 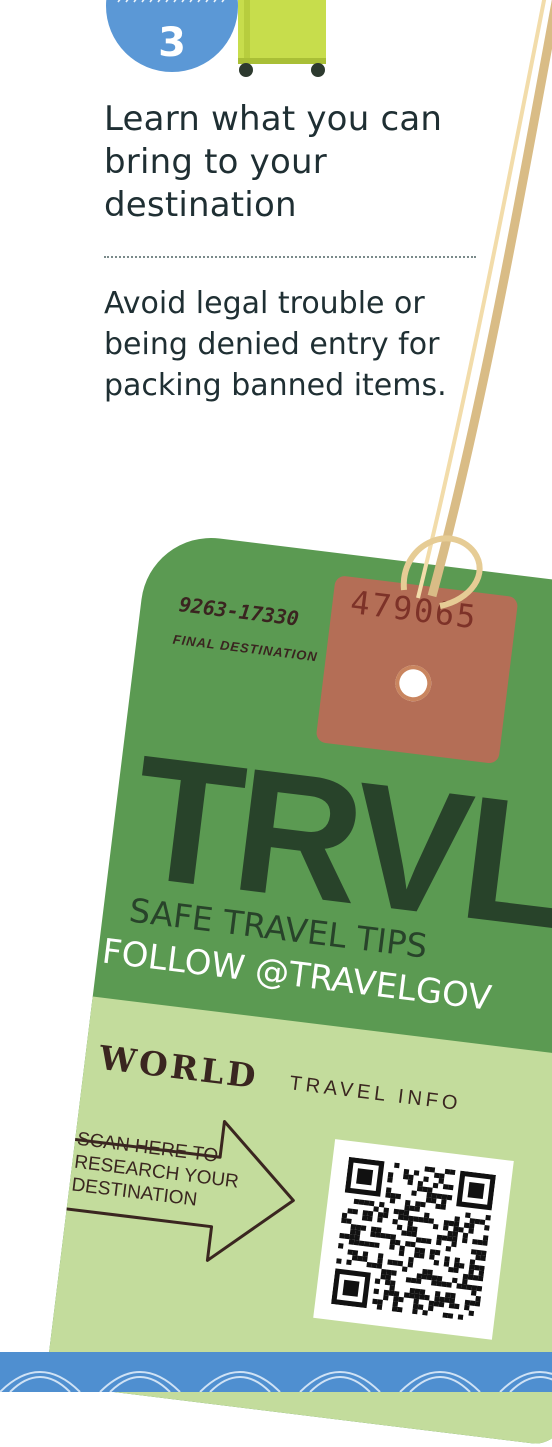 I want to click on step-number-badge: 3, so click(x=172, y=36).